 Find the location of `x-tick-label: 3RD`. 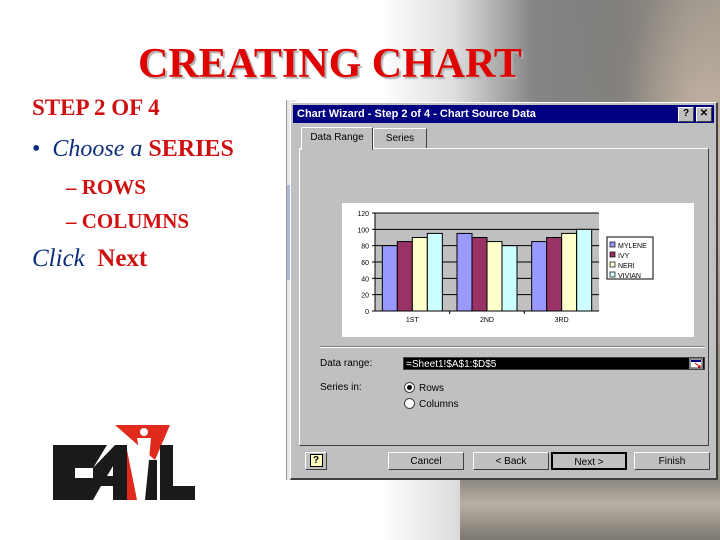

x-tick-label: 3RD is located at coordinates (562, 320).